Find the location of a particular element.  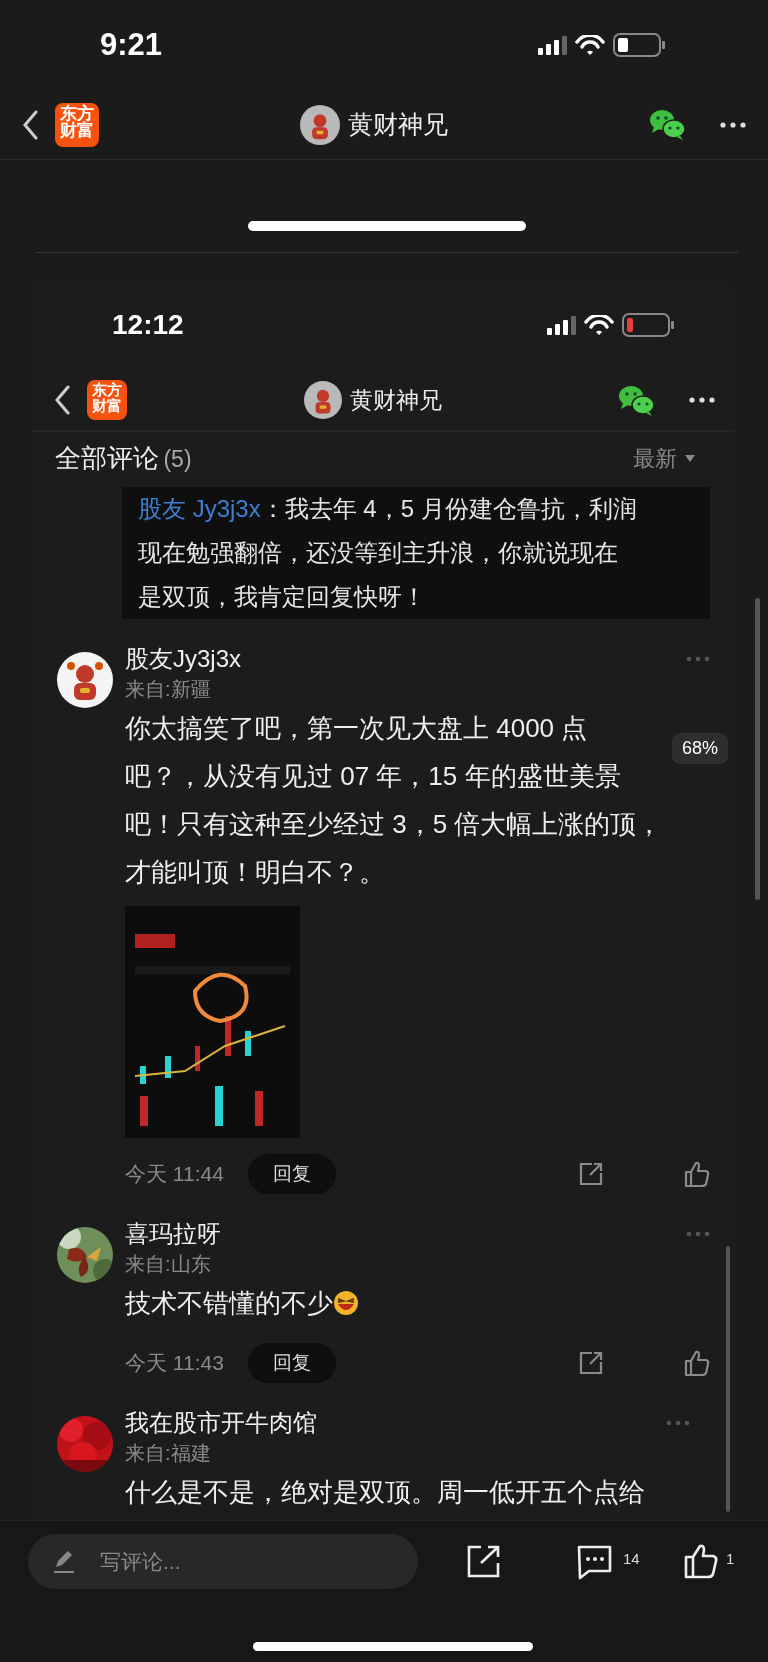

comment-text: 什么是不是，绝对是双顶。周一低开五个点给 is located at coordinates (385, 1492).